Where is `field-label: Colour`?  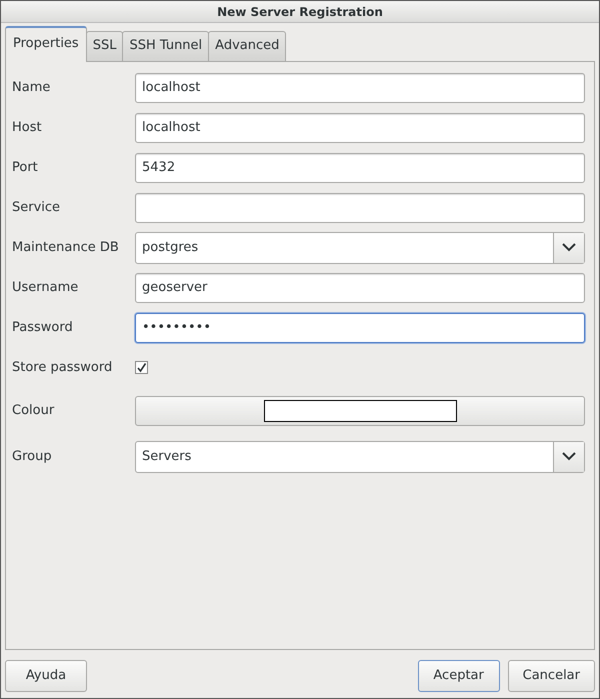 field-label: Colour is located at coordinates (34, 411).